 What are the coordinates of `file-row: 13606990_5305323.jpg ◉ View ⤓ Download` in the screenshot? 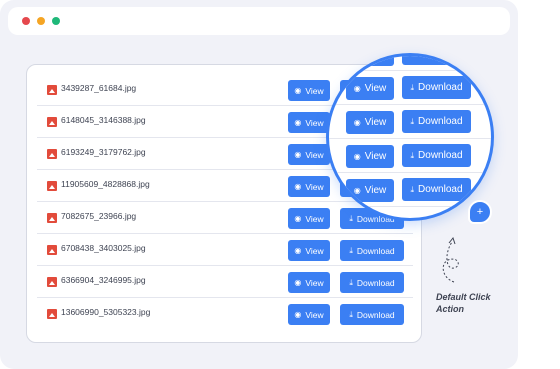 It's located at (225, 314).